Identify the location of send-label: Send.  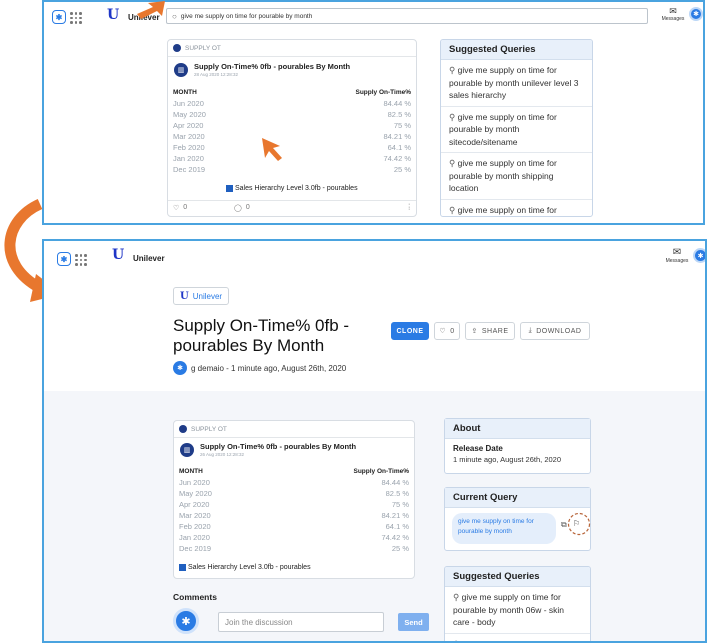
(413, 622).